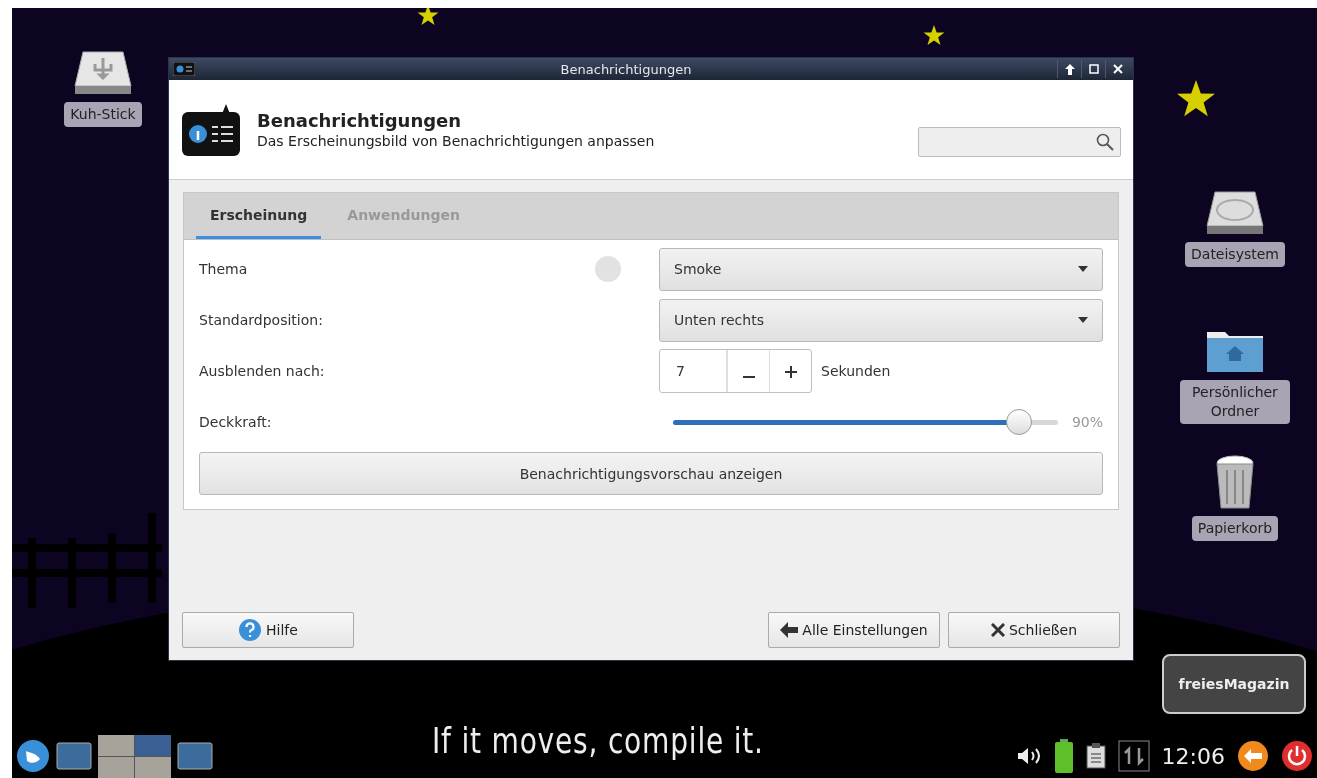  What do you see at coordinates (1019, 141) in the screenshot?
I see `search-field` at bounding box center [1019, 141].